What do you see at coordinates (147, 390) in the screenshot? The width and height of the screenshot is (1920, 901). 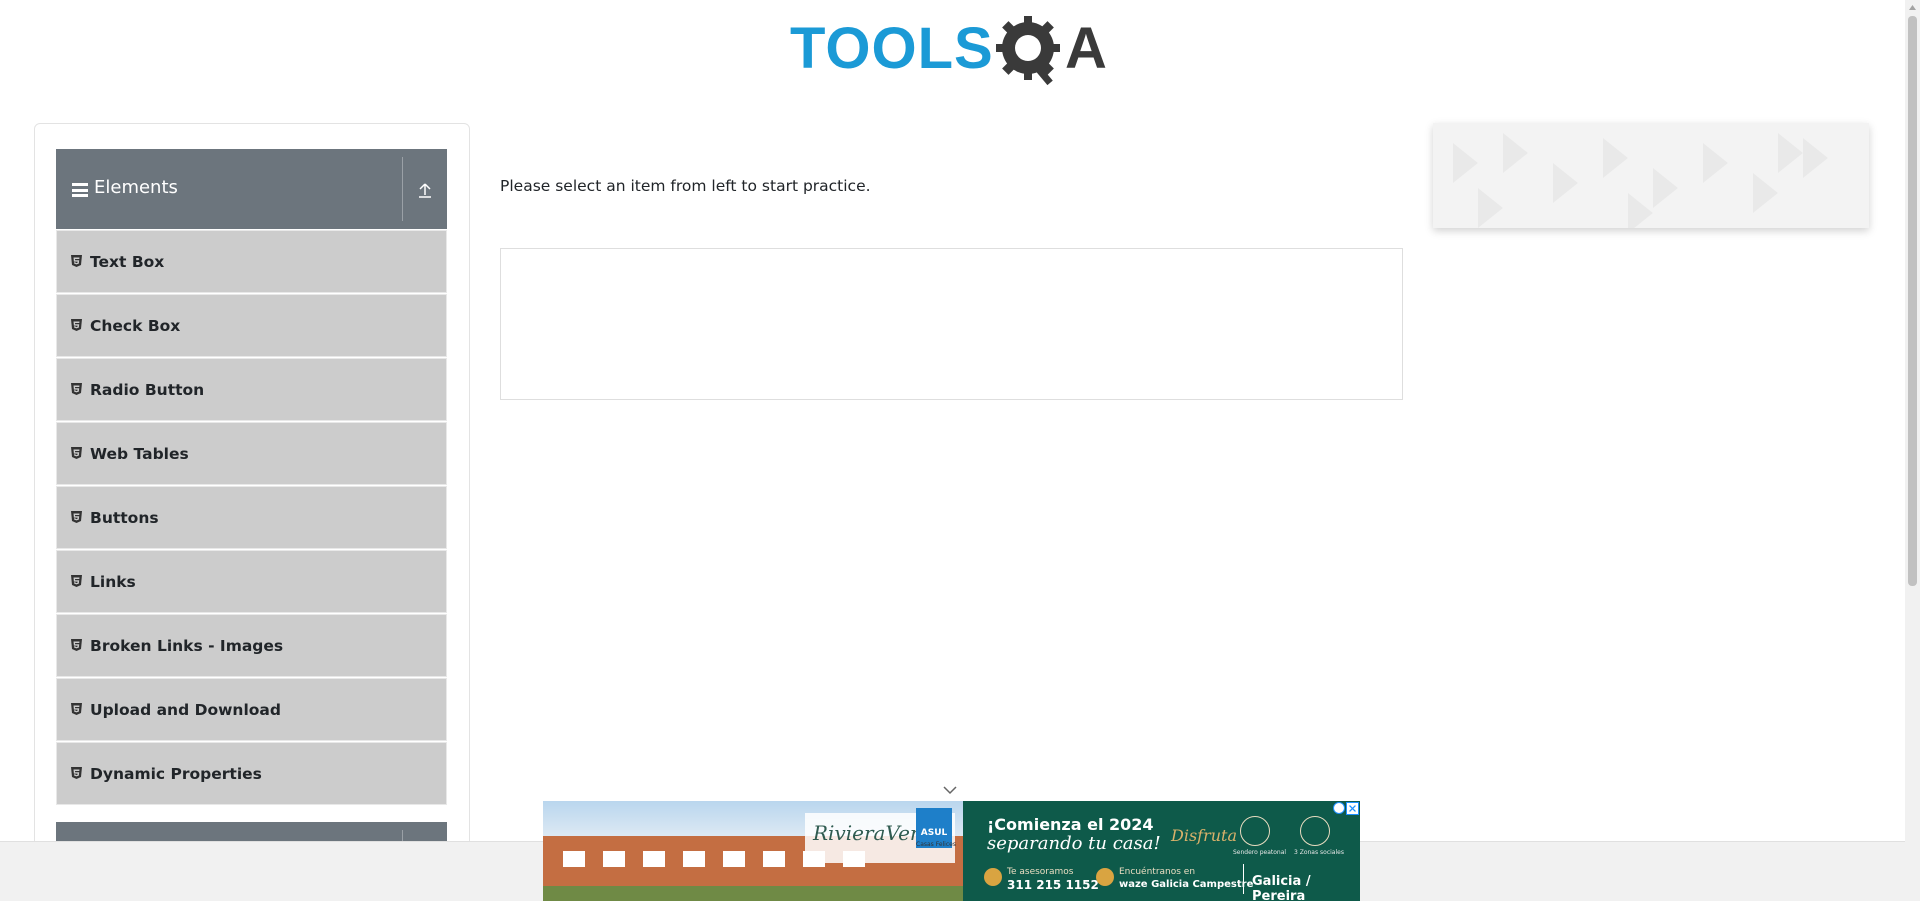 I see `menu-item-label: Radio Button` at bounding box center [147, 390].